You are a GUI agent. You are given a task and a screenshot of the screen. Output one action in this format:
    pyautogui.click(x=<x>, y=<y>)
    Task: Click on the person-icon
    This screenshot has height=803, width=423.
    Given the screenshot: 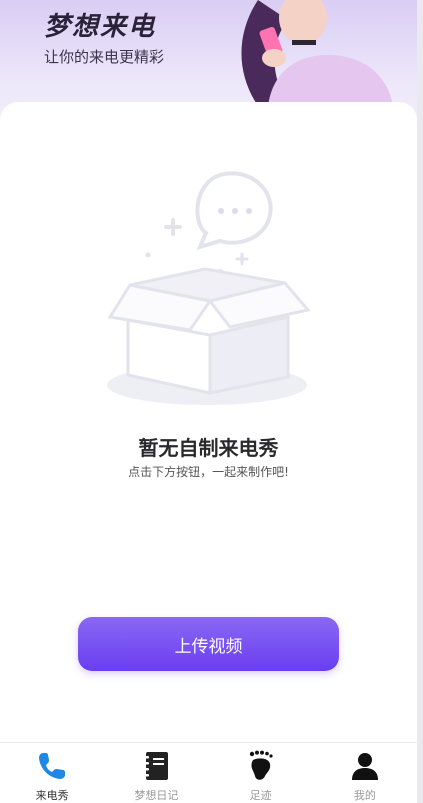 What is the action you would take?
    pyautogui.click(x=365, y=766)
    